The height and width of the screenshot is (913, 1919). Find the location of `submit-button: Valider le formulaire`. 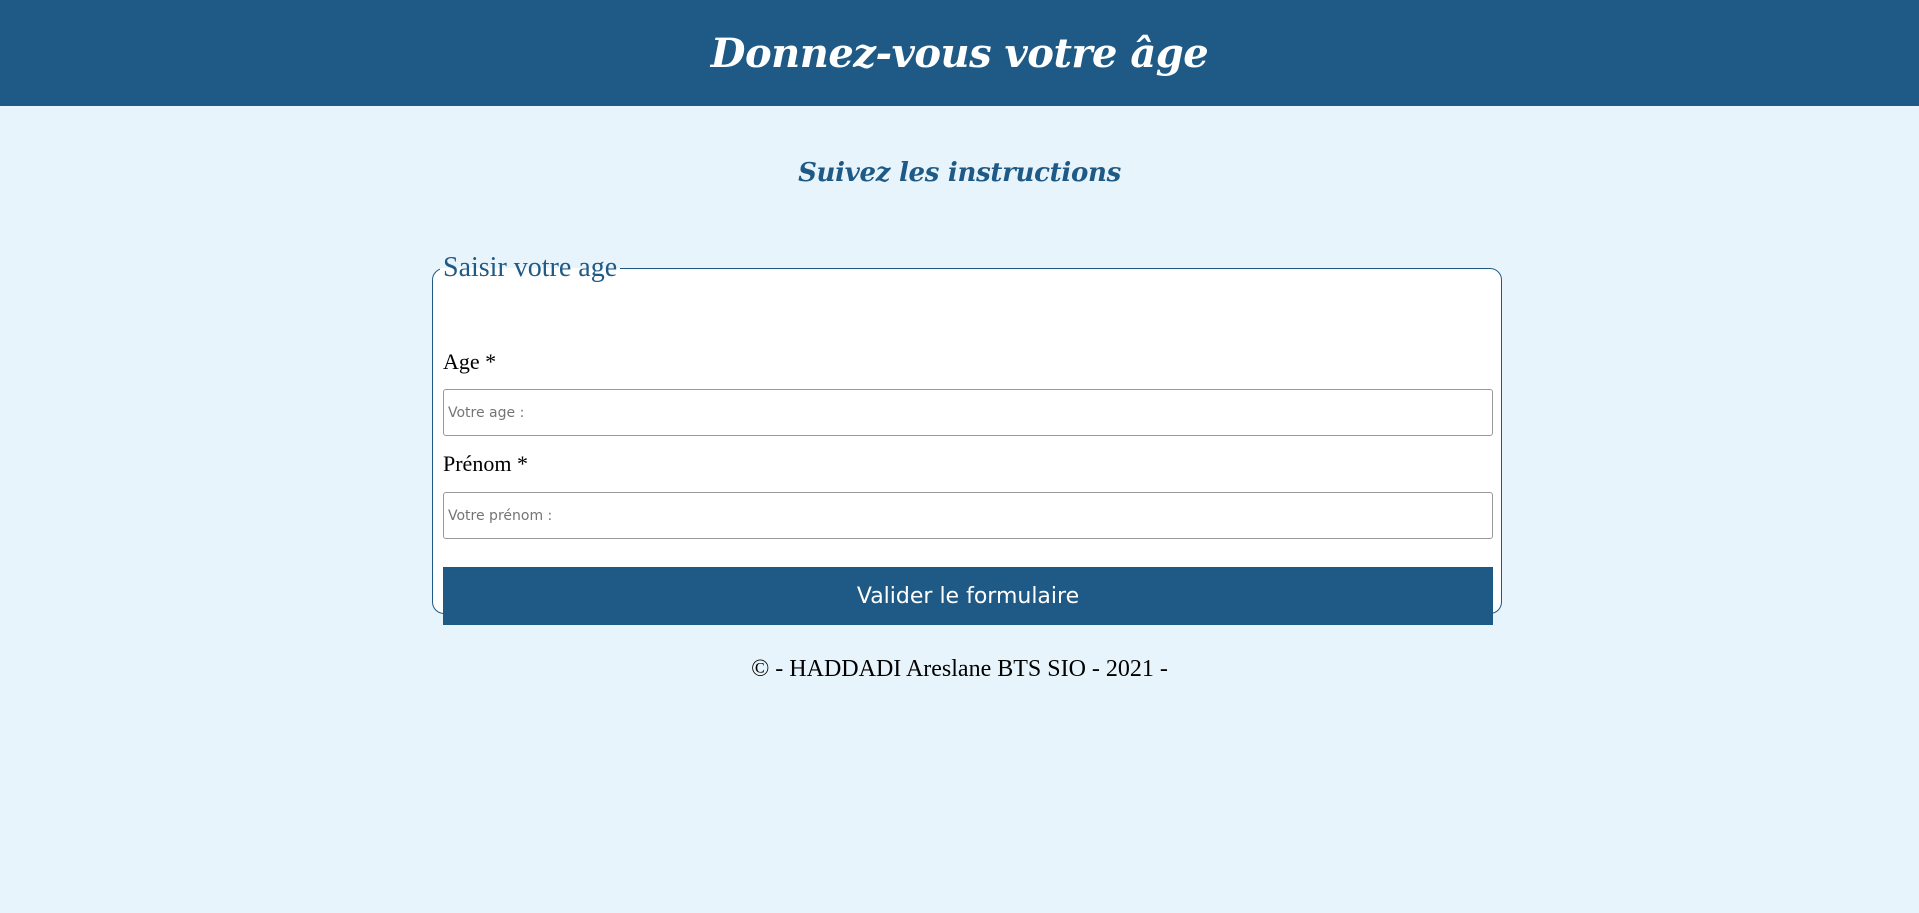

submit-button: Valider le formulaire is located at coordinates (968, 596).